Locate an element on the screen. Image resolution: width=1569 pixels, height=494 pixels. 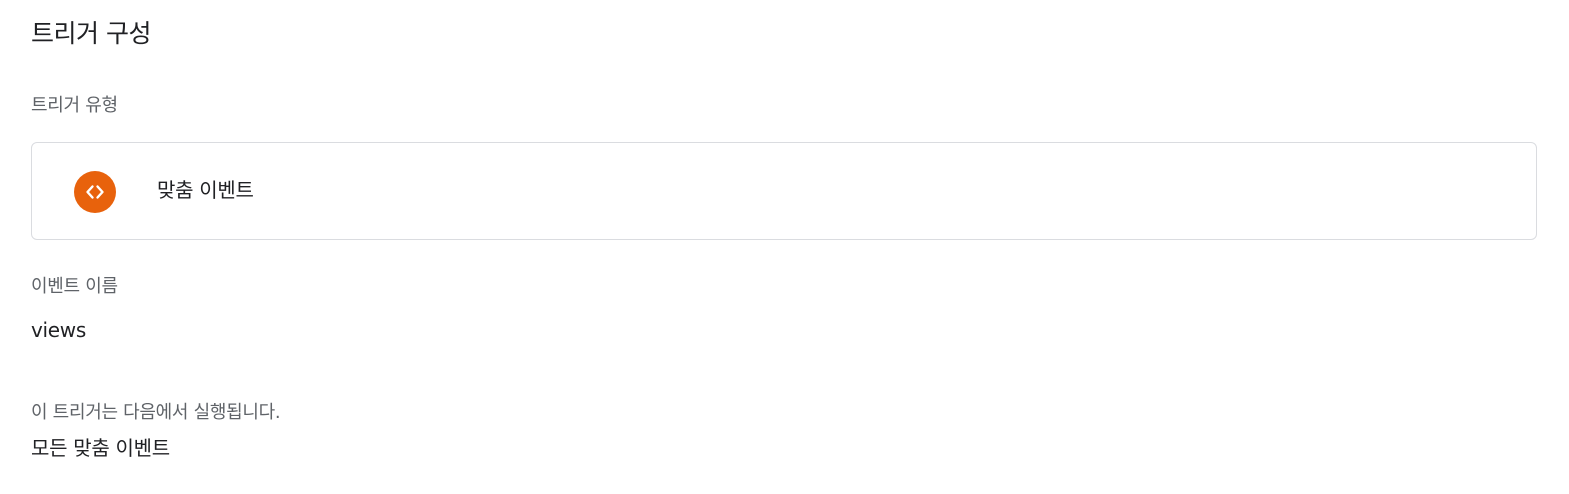
event-name-value: views is located at coordinates (58, 330).